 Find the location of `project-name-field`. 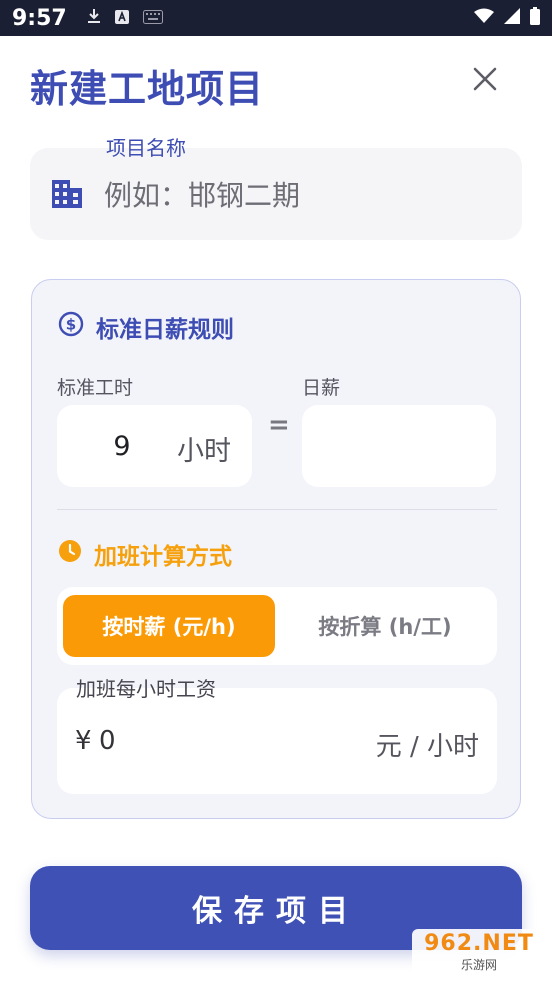

project-name-field is located at coordinates (276, 194).